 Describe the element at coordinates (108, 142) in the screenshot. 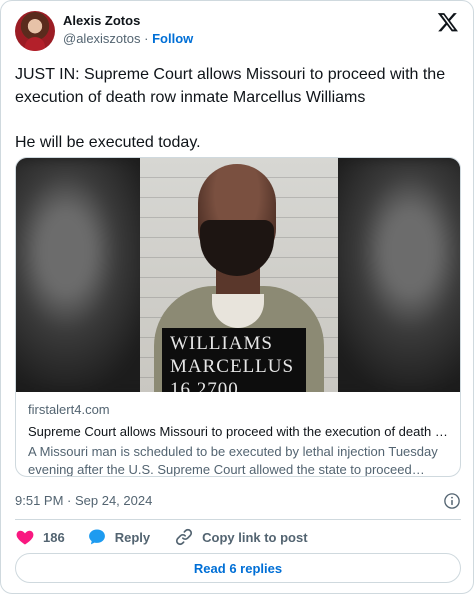

I see `post-text-paragraph: He will be executed today.` at that location.